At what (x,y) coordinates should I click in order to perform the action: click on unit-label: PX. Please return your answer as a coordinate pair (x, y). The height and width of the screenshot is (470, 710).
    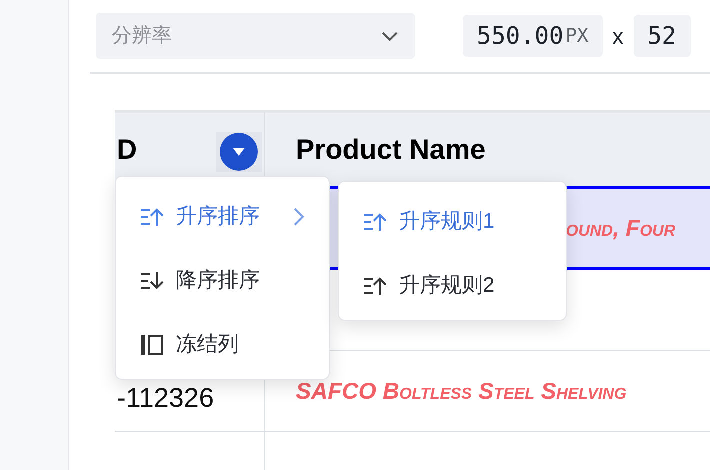
    Looking at the image, I should click on (577, 36).